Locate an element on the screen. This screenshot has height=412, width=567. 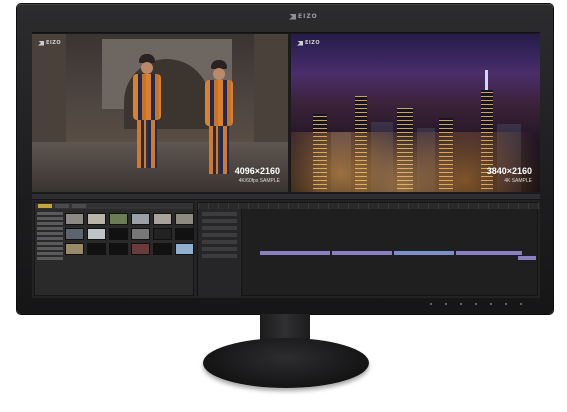
project-panel is located at coordinates (114, 249).